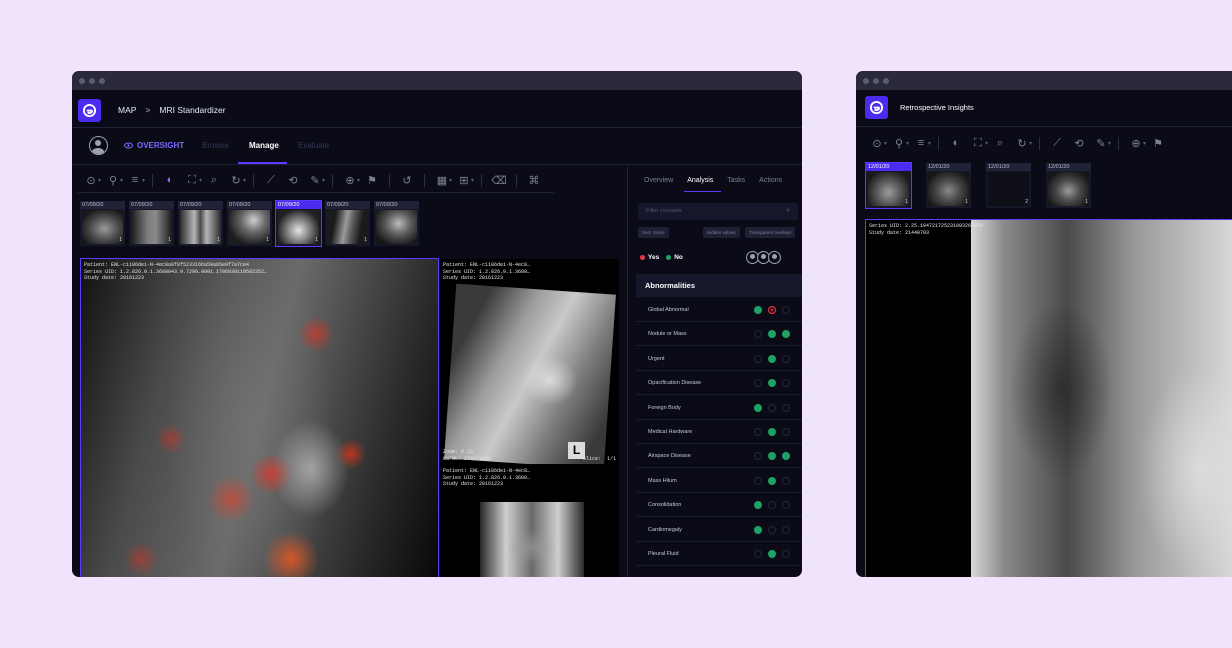  I want to click on eraser-icon: ⌫, so click(499, 180).